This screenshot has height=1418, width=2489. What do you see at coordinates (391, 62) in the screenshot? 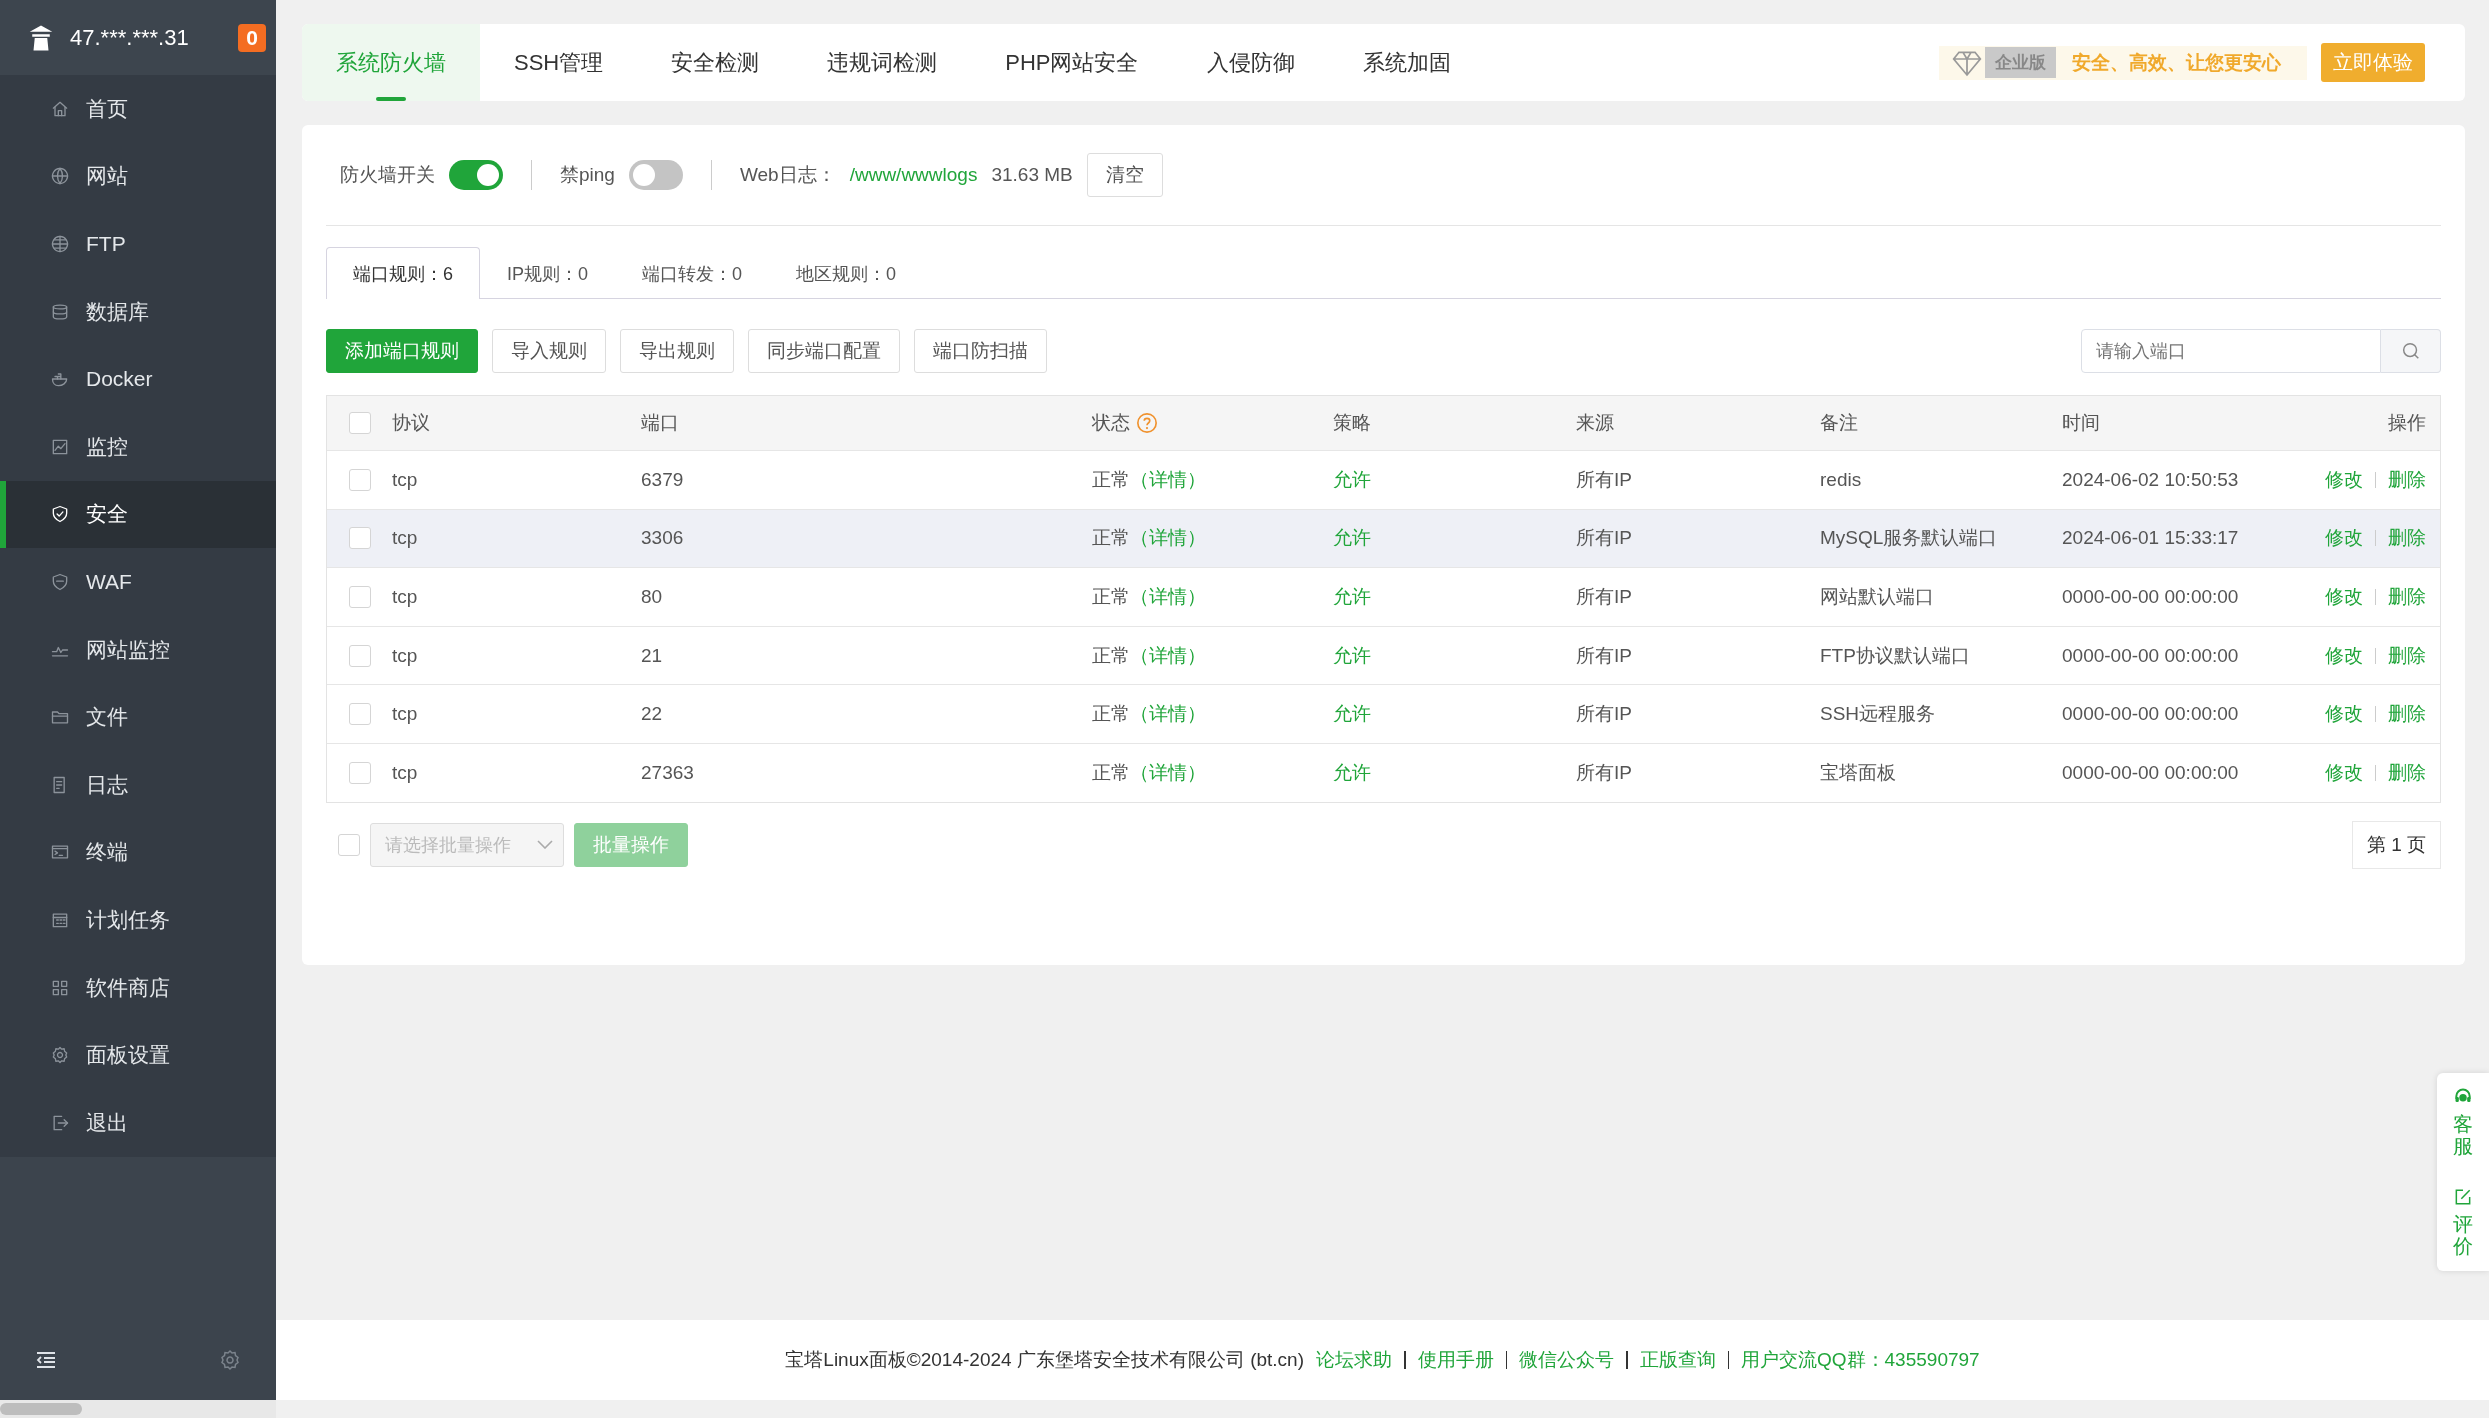
I see `tab: 系统防火墙` at bounding box center [391, 62].